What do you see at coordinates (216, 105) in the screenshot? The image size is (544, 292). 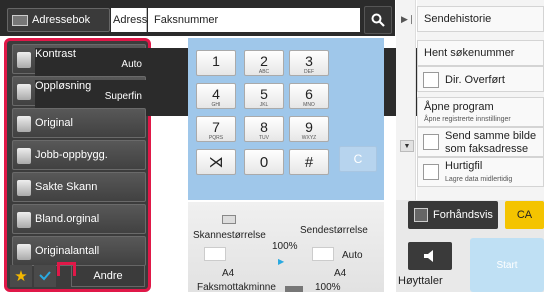 I see `key-letters: GHI` at bounding box center [216, 105].